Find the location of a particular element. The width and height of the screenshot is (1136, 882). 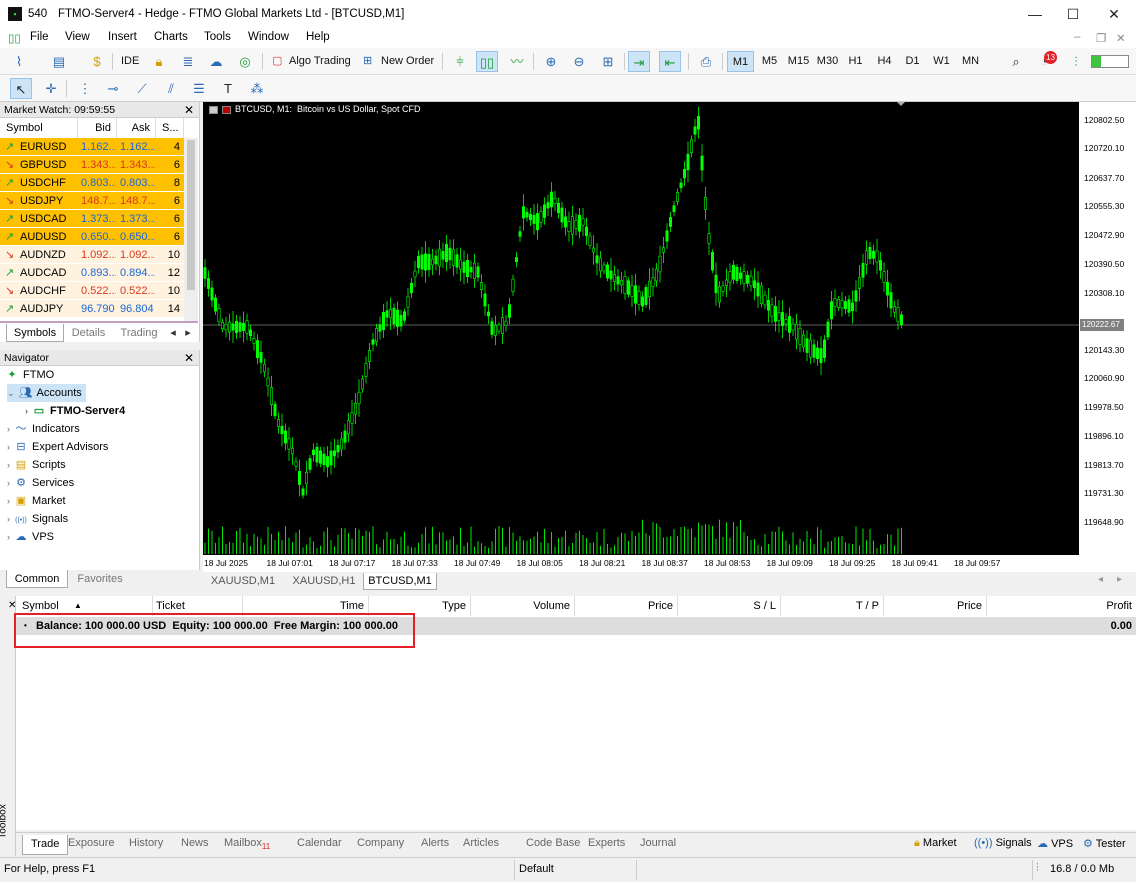

timeframe-mn-button: MN is located at coordinates (970, 61).